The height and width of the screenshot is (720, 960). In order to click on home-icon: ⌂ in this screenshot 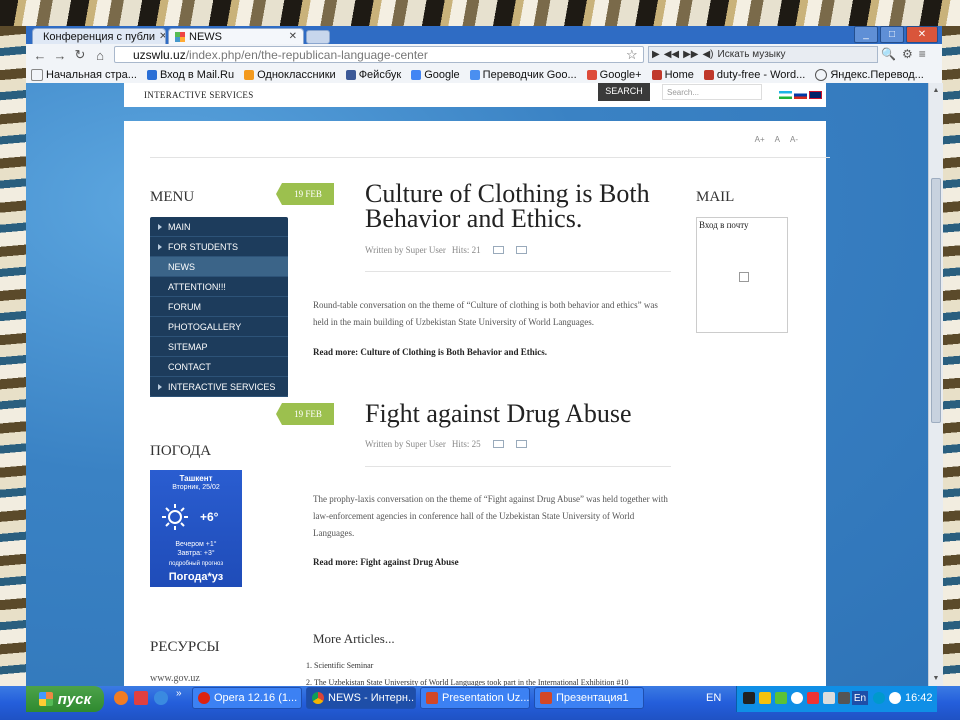, I will do `click(100, 55)`.